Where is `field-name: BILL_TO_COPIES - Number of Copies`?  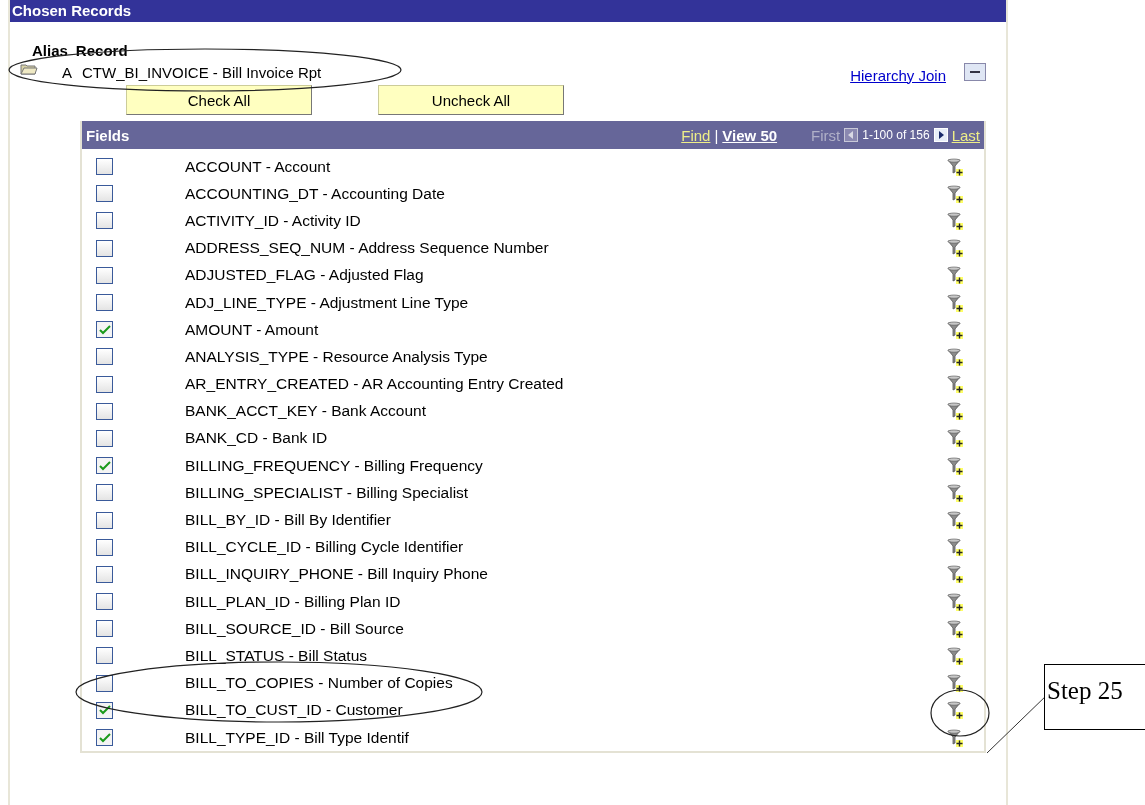 field-name: BILL_TO_COPIES - Number of Copies is located at coordinates (319, 683).